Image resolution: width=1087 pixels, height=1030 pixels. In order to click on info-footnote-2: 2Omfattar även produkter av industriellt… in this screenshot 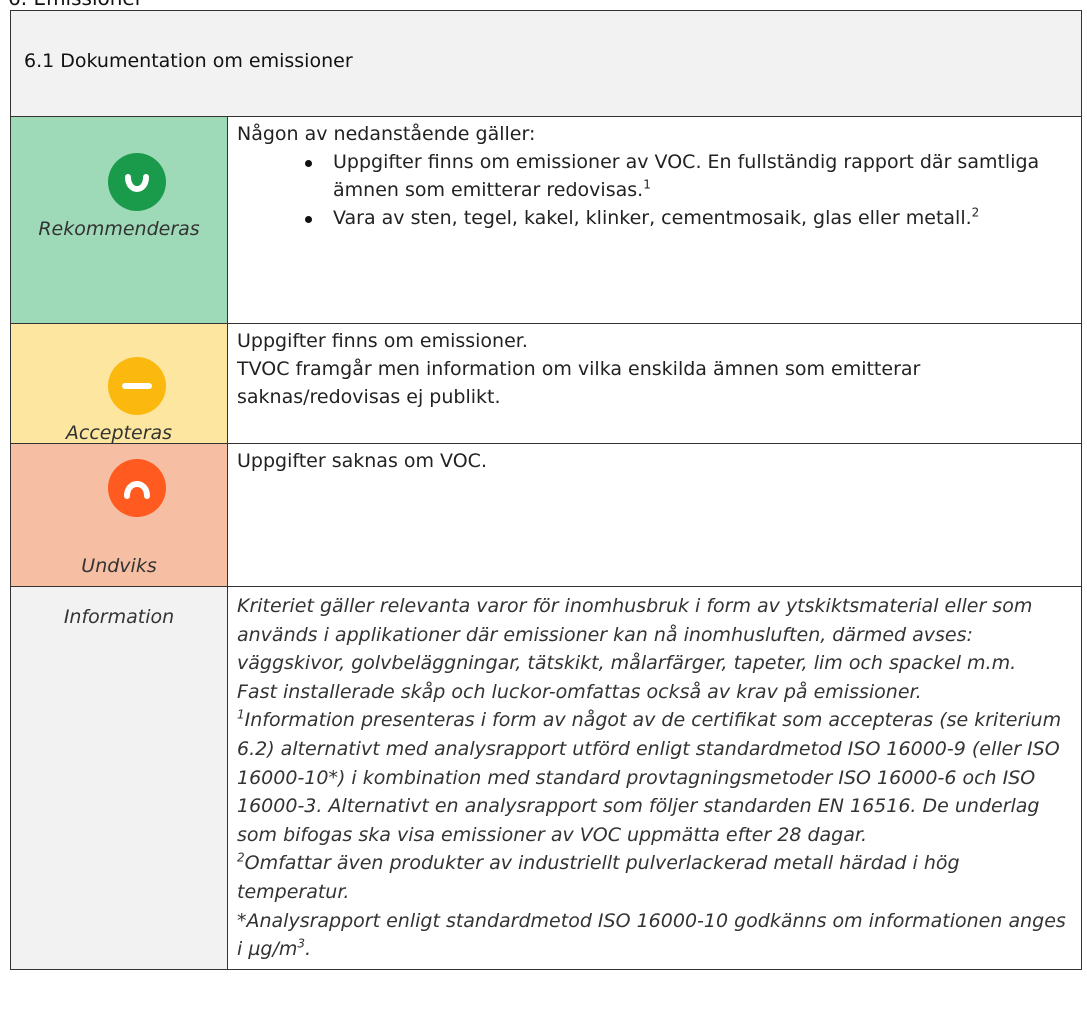, I will do `click(598, 877)`.